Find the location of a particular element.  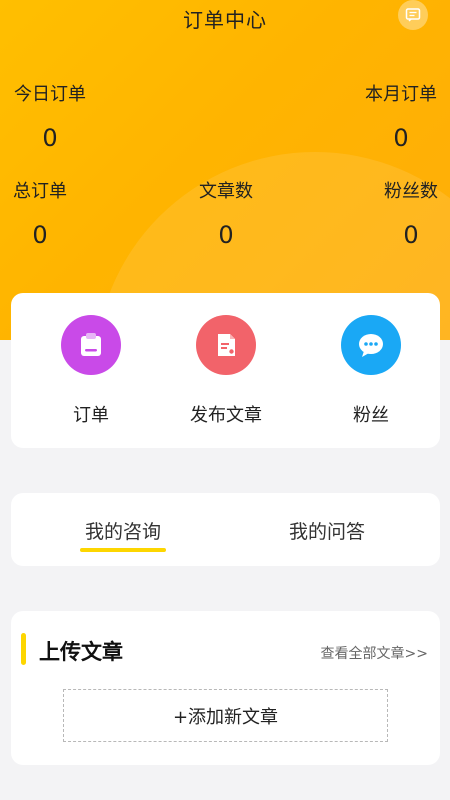

message-button is located at coordinates (413, 15).